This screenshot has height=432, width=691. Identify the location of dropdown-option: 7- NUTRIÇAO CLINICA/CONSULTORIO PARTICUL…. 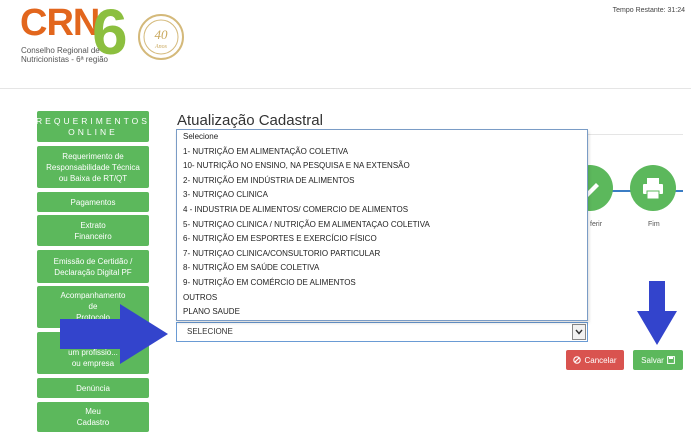
(382, 254).